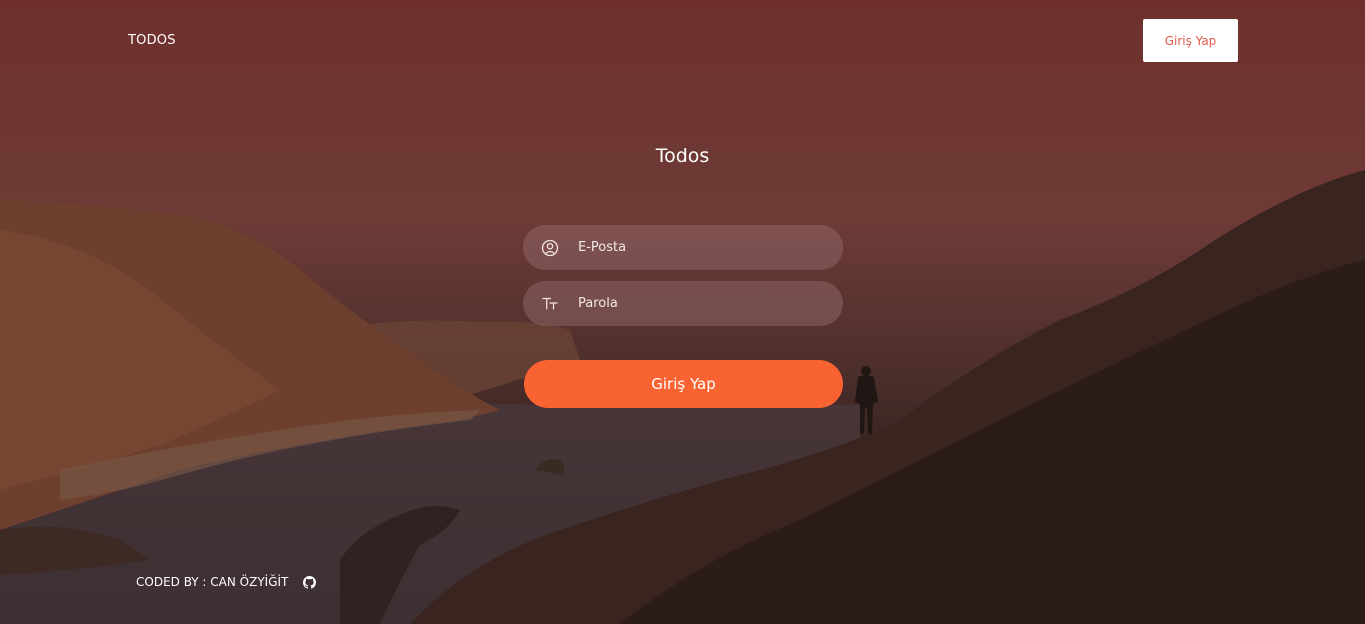 This screenshot has width=1365, height=624. What do you see at coordinates (698, 303) in the screenshot?
I see `password-input` at bounding box center [698, 303].